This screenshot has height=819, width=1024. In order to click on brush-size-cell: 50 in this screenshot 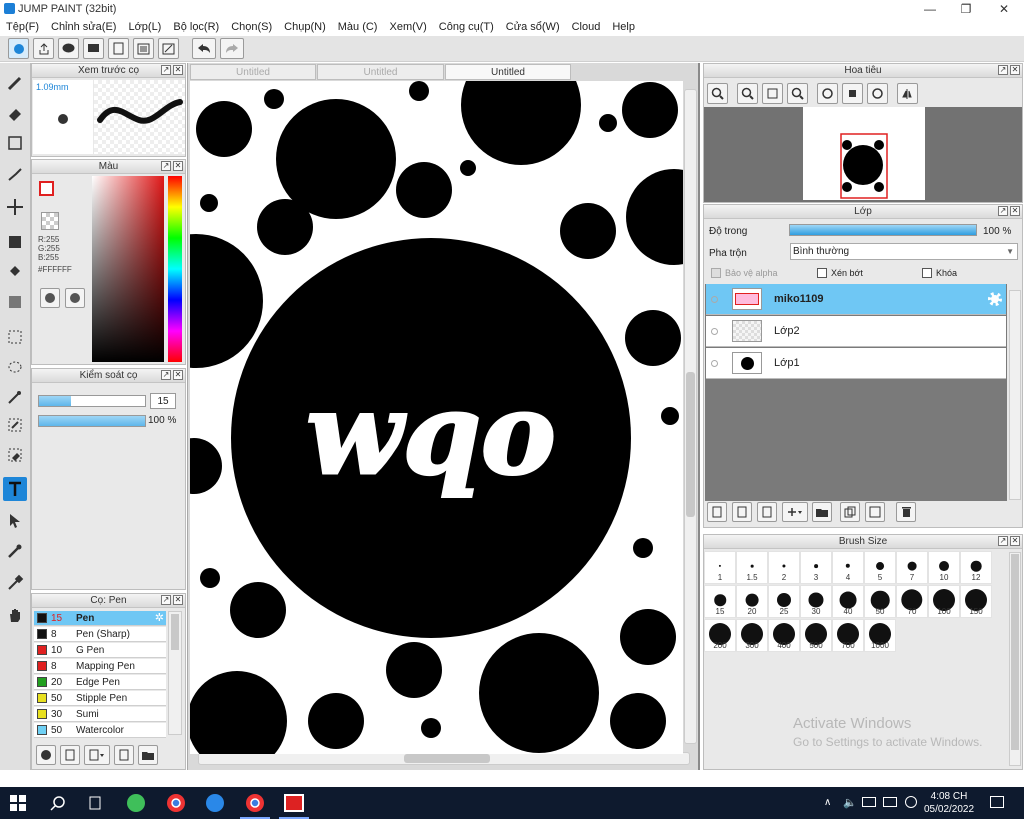, I will do `click(880, 601)`.